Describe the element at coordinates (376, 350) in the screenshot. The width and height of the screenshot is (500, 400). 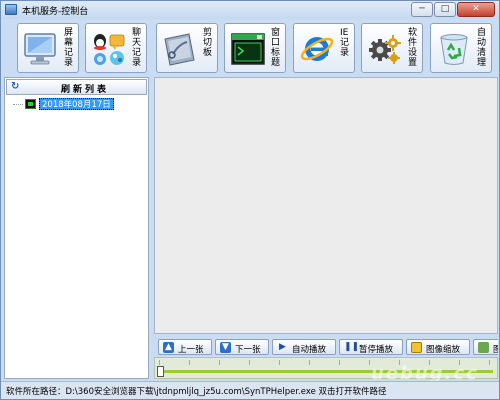
I see `pause-label: 暂停播放` at that location.